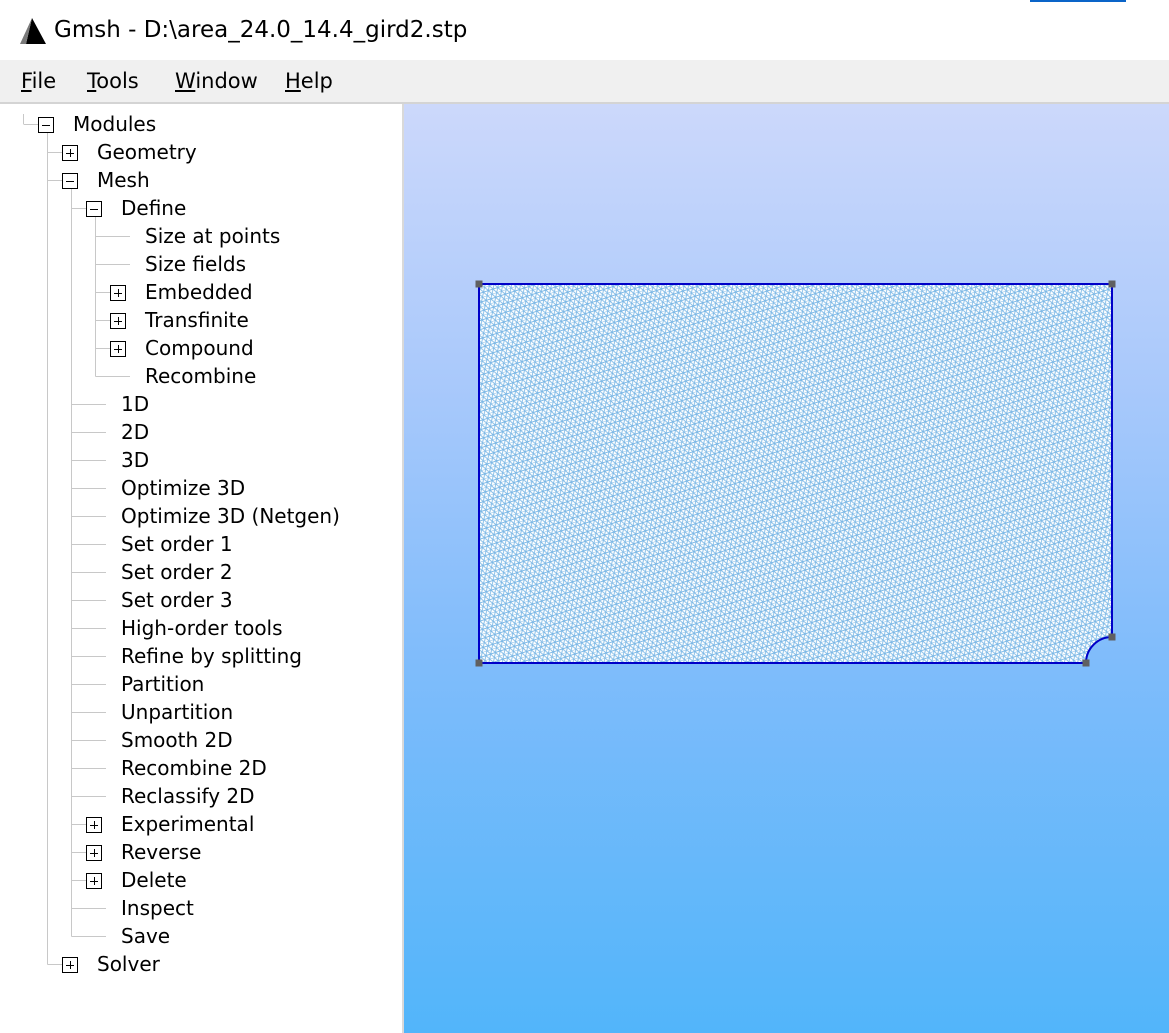  Describe the element at coordinates (161, 852) in the screenshot. I see `tree-item-reverse: Reverse` at that location.